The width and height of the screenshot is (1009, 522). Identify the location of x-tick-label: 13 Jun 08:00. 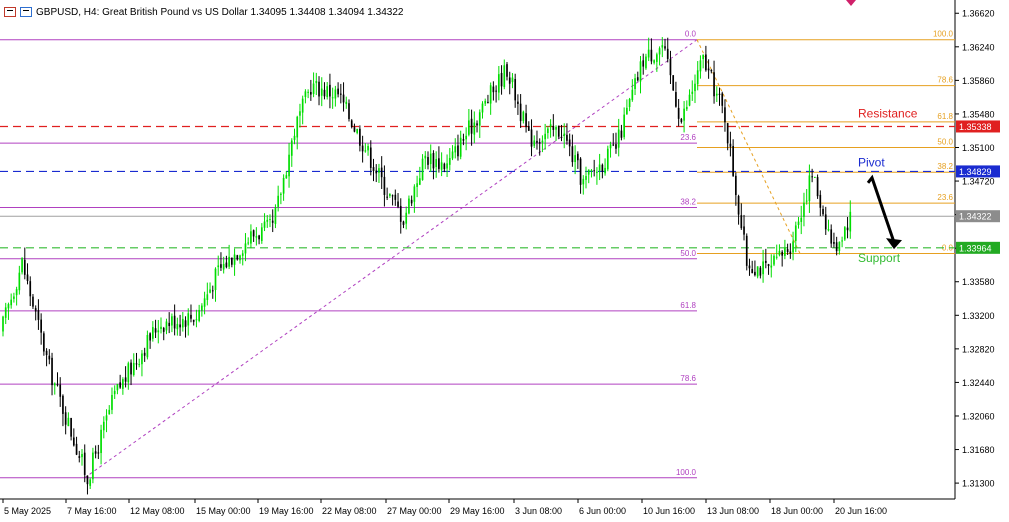
(733, 511).